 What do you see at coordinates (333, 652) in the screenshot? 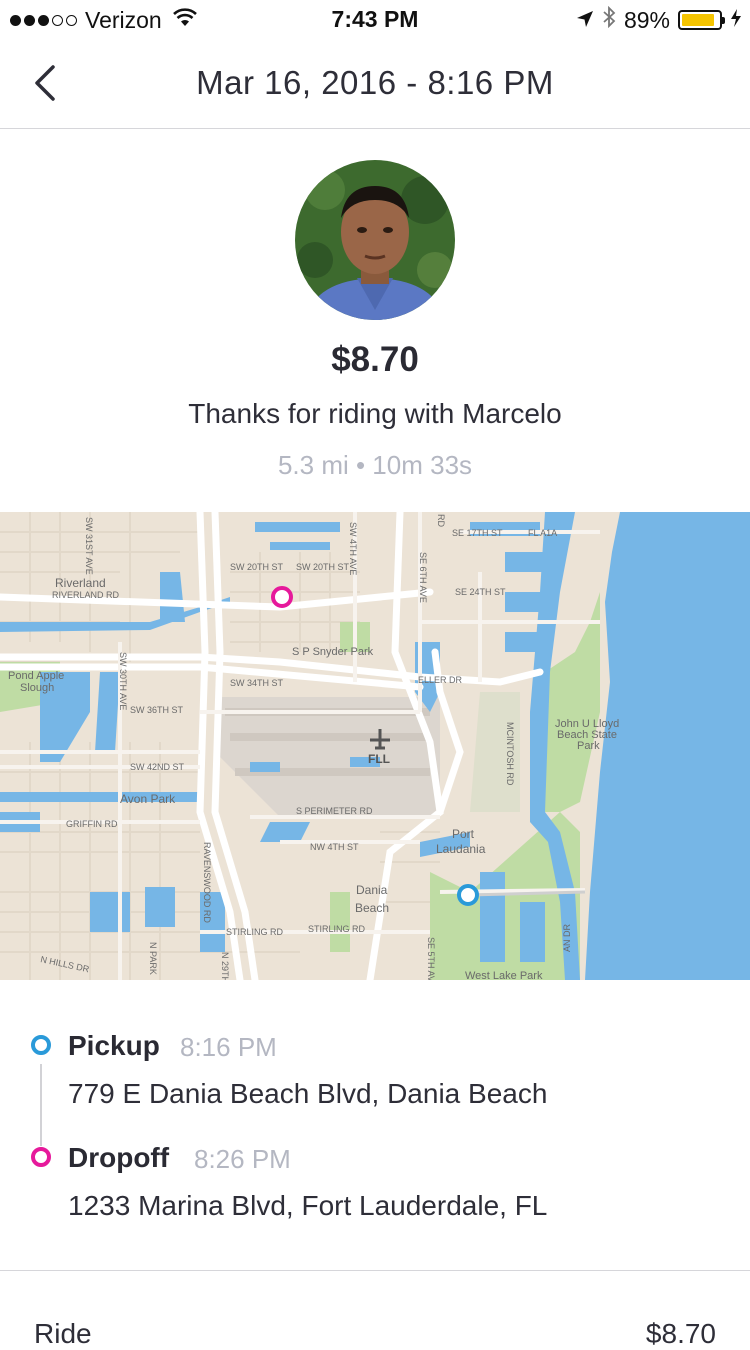
I see `map-label: S P Snyder Park` at bounding box center [333, 652].